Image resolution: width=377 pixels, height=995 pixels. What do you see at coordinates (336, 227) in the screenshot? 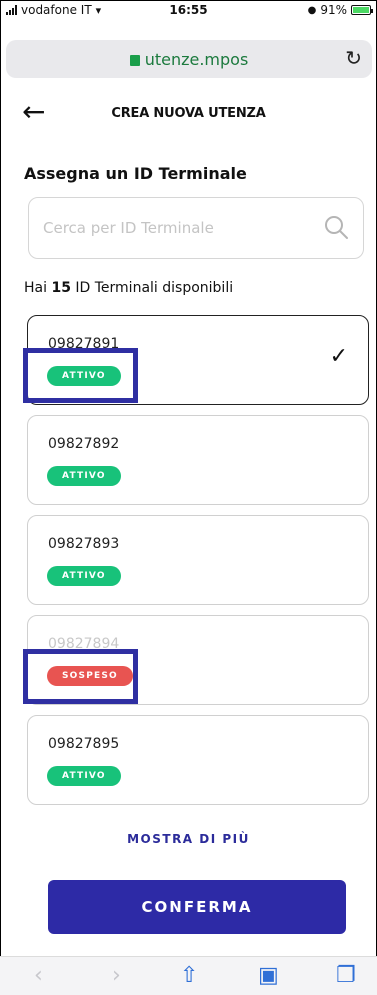
I see `search-icon` at bounding box center [336, 227].